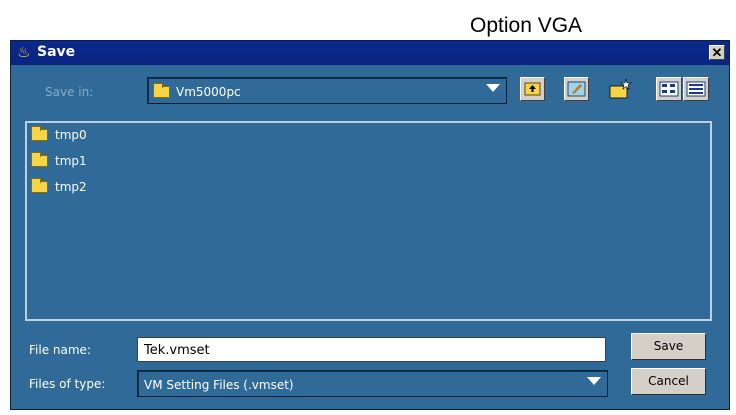 The height and width of the screenshot is (415, 736). What do you see at coordinates (327, 90) in the screenshot?
I see `save-in-combo: Vm5000pc` at bounding box center [327, 90].